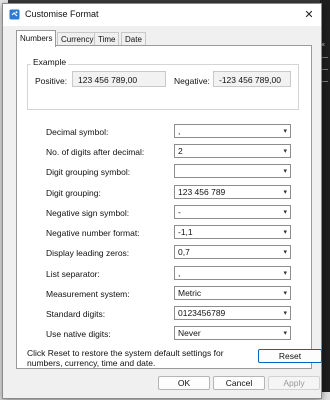 The image size is (330, 400). Describe the element at coordinates (133, 39) in the screenshot. I see `tab-date: Date` at that location.